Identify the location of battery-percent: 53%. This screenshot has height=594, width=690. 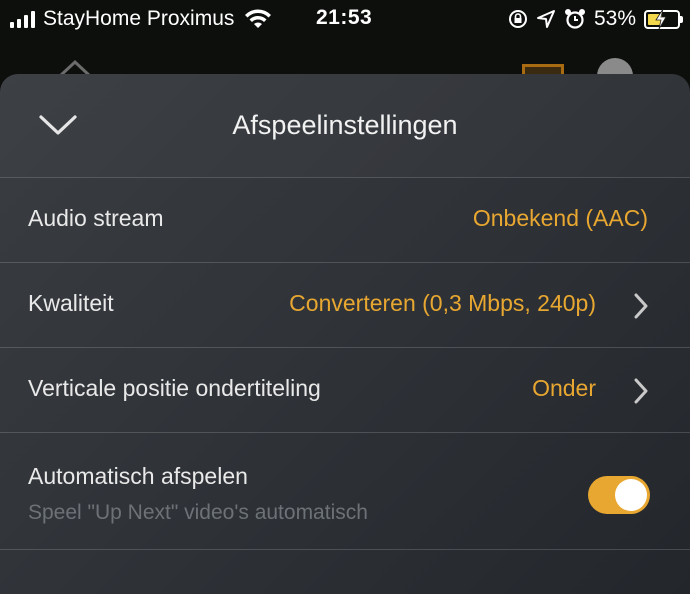
(614, 18).